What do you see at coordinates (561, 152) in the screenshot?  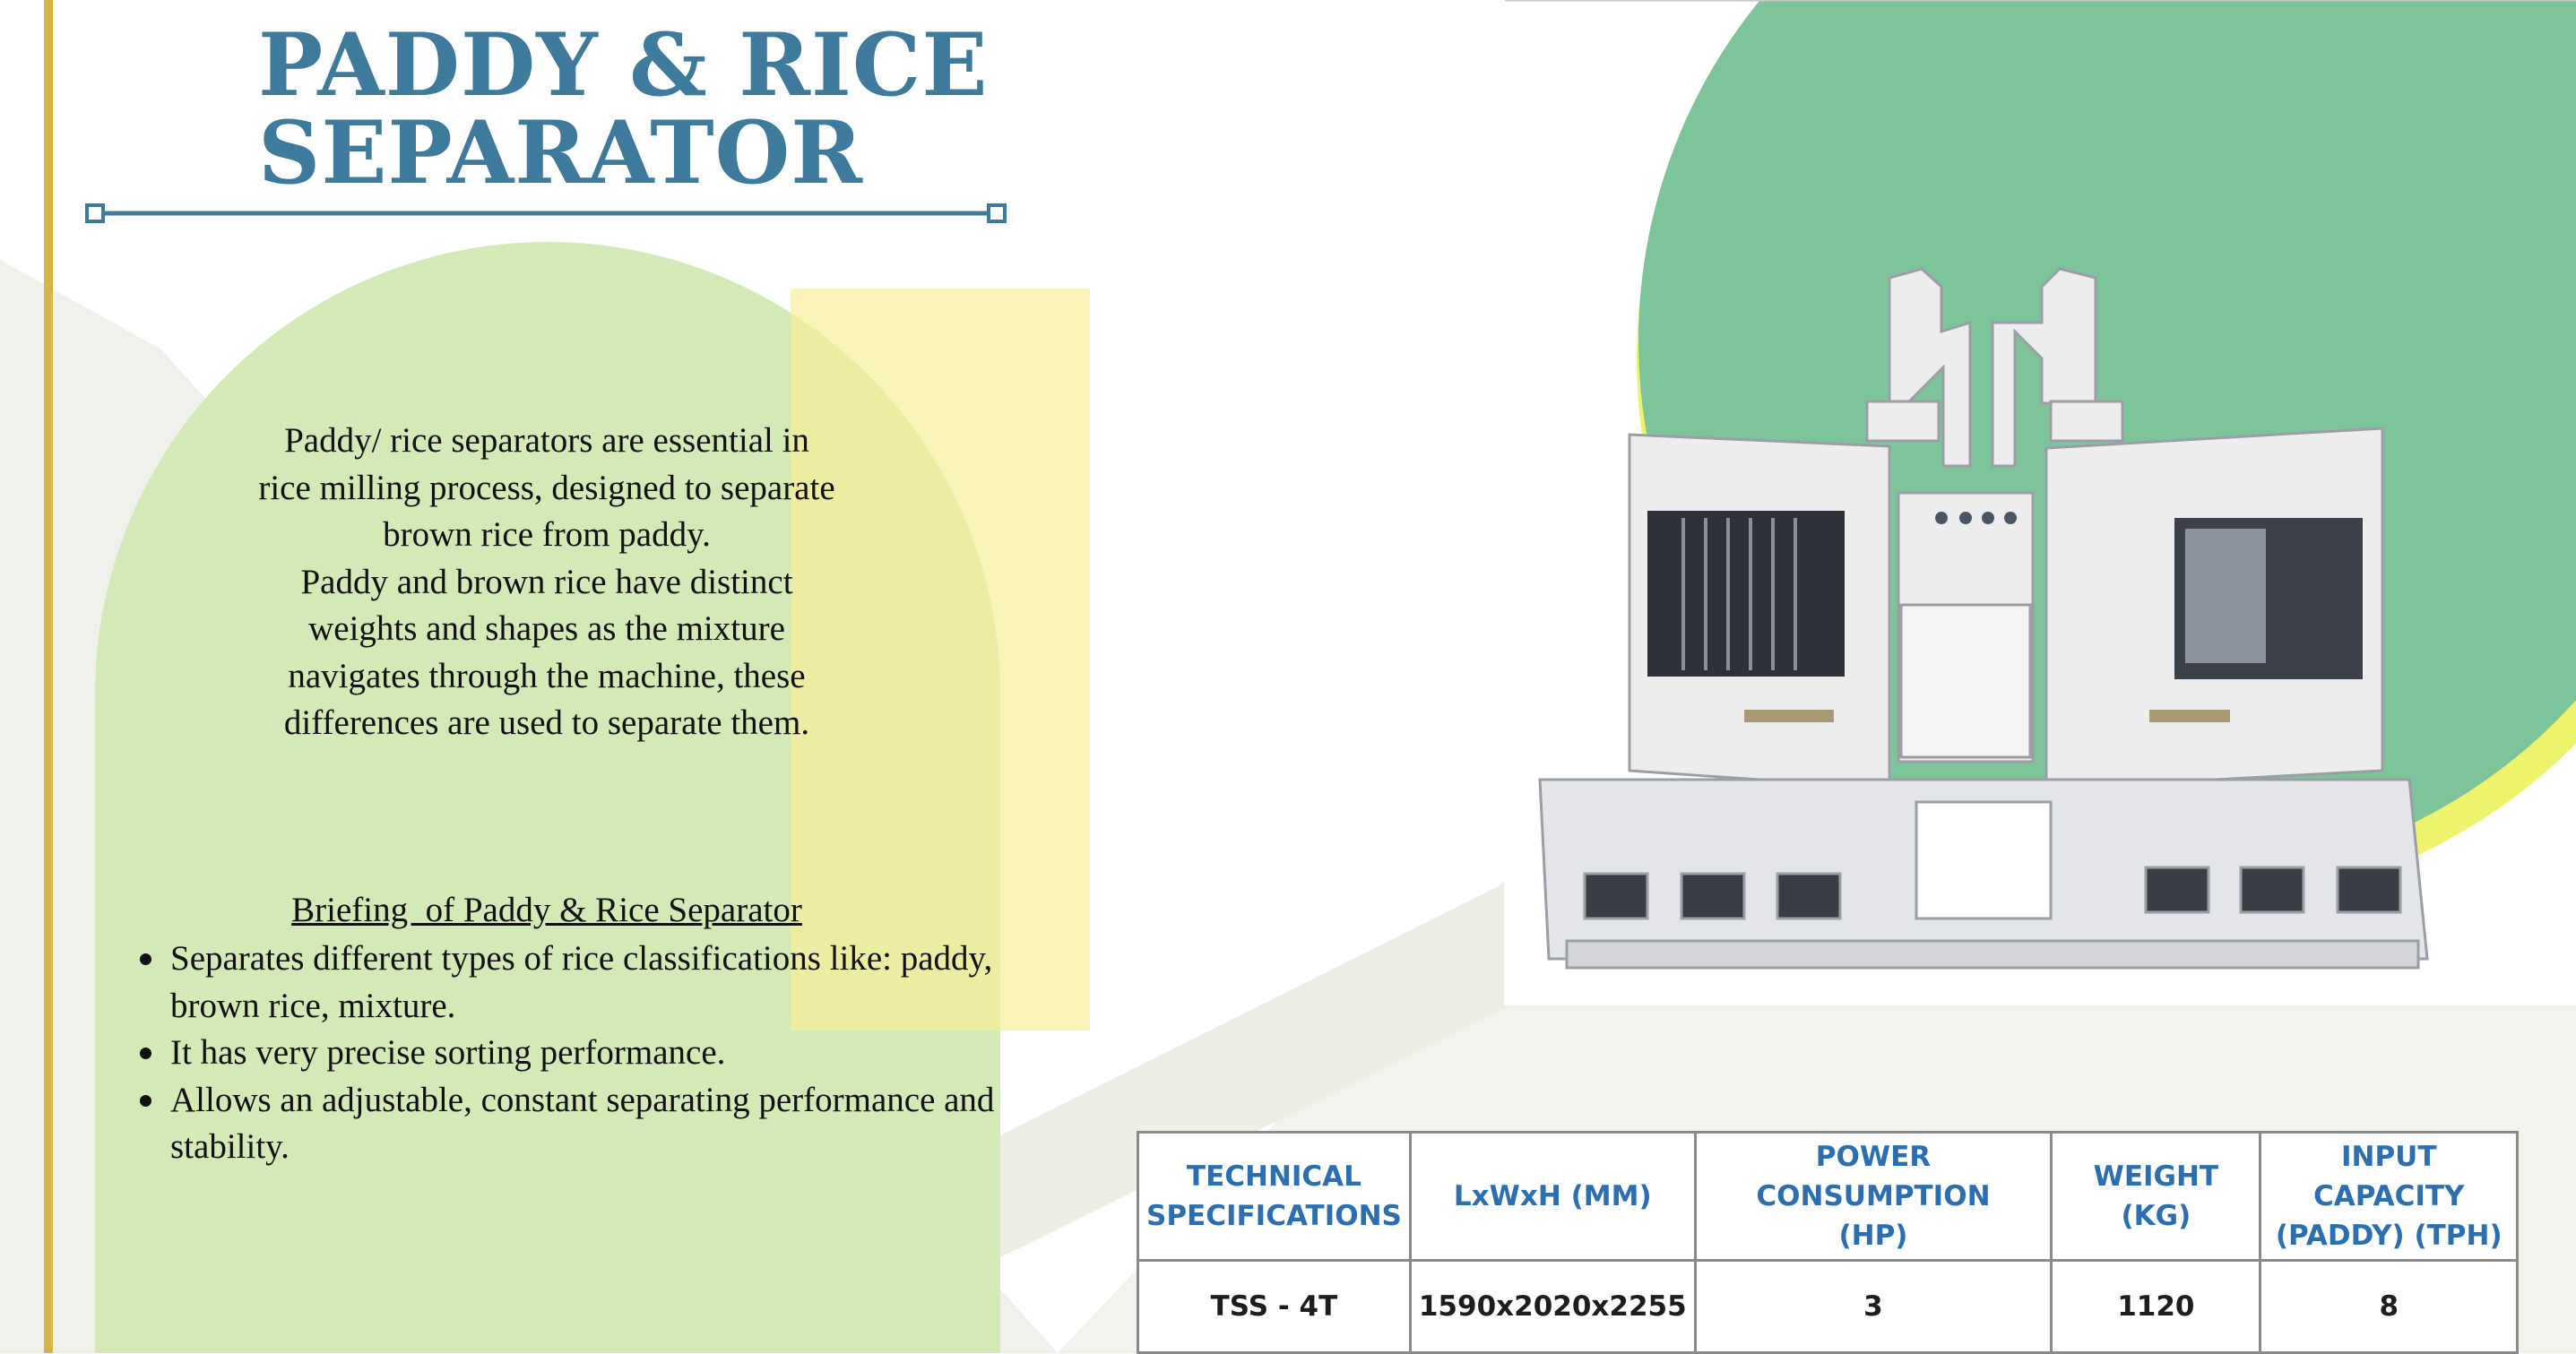 I see `title-line-2: SEPARATOR` at bounding box center [561, 152].